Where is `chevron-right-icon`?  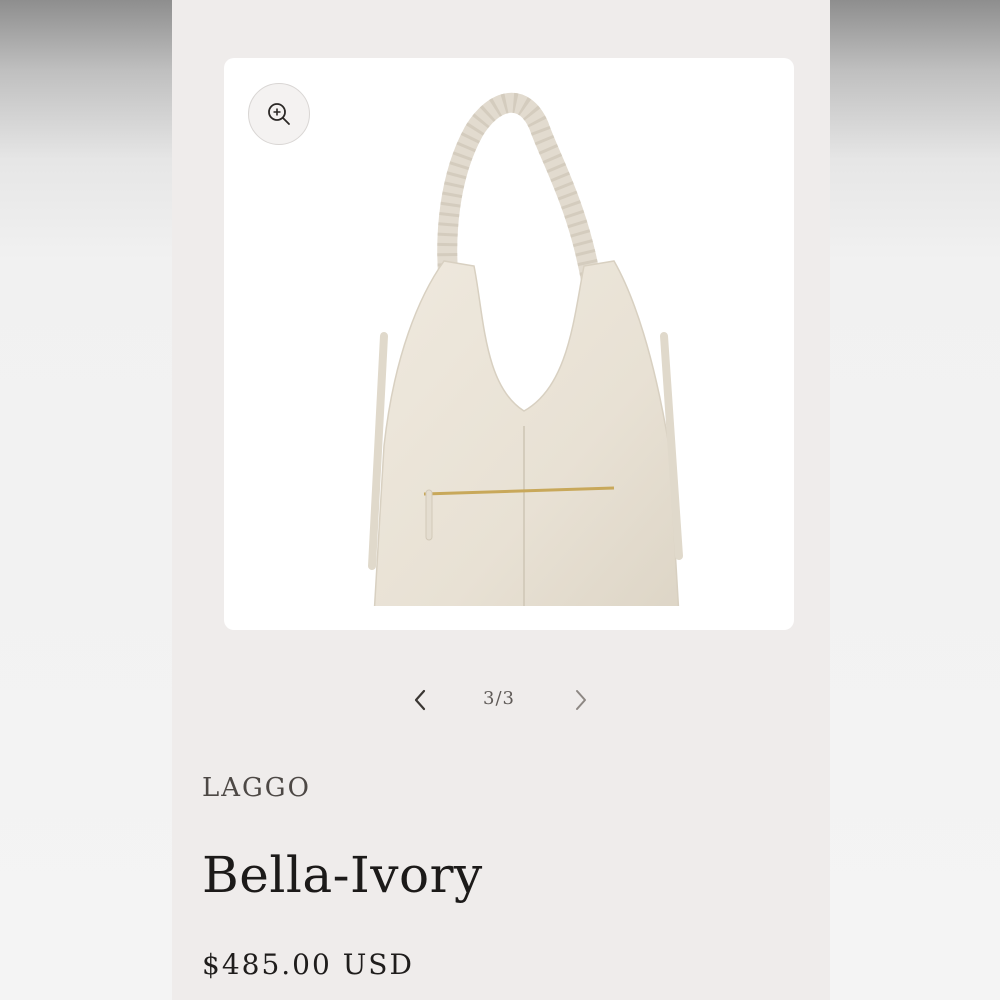 chevron-right-icon is located at coordinates (581, 700).